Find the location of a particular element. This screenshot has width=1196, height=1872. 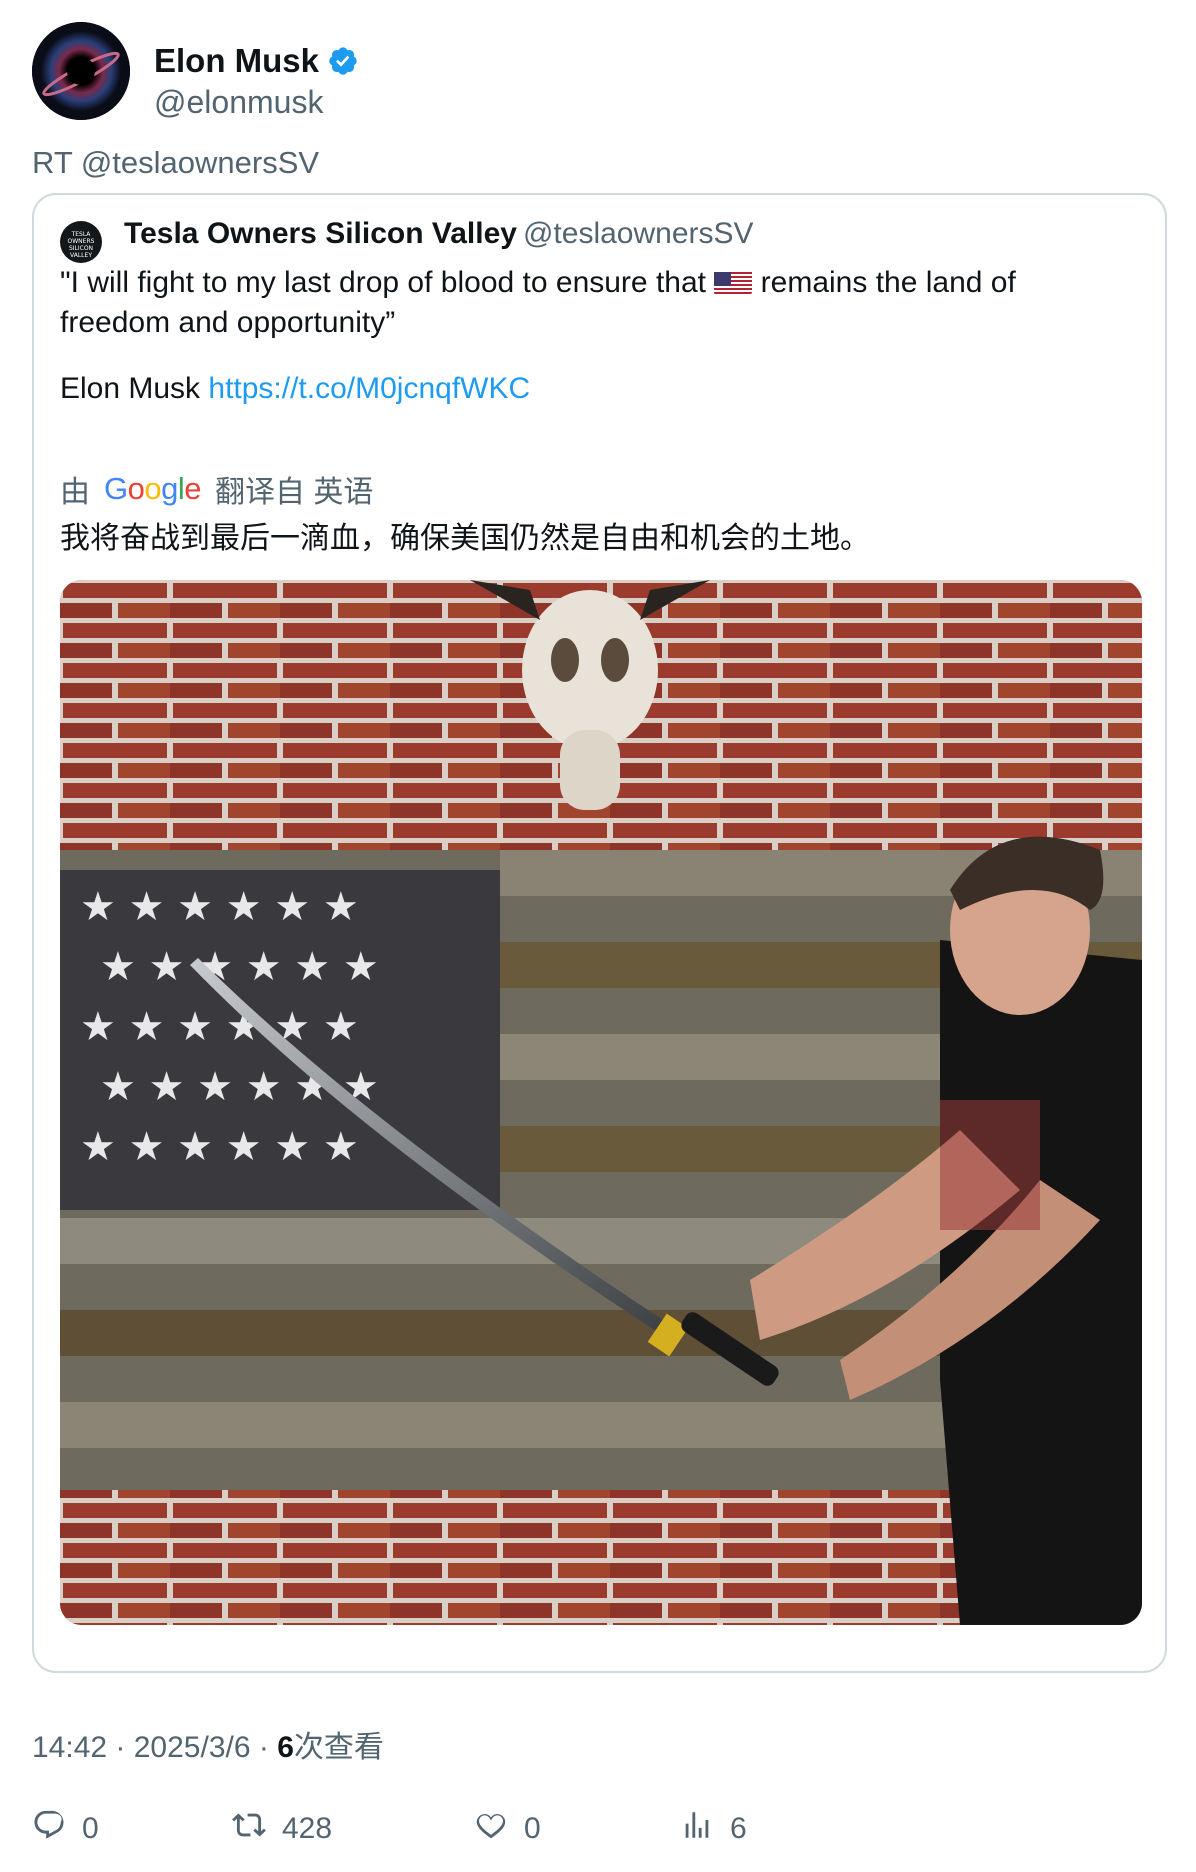

reply-count: 0 is located at coordinates (90, 1828).